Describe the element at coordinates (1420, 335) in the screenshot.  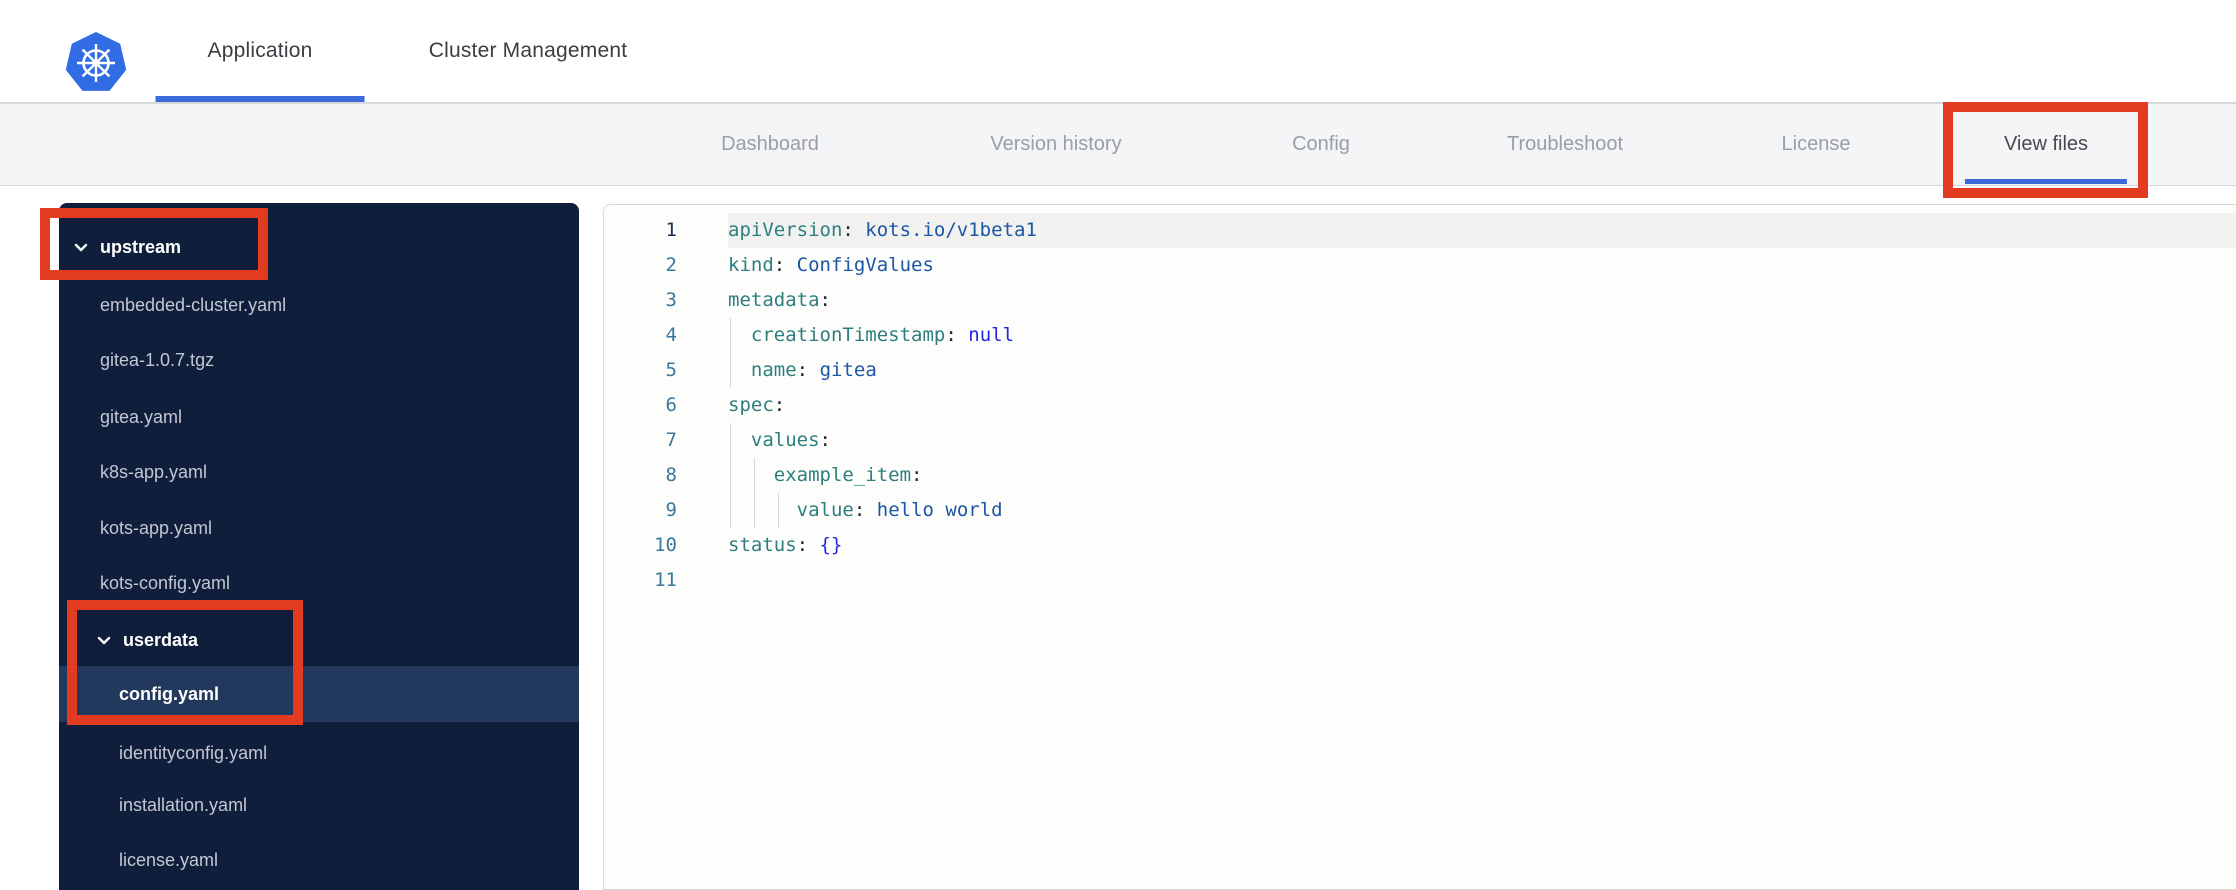
I see `code-line-4: 4 creationTimestamp: null` at that location.